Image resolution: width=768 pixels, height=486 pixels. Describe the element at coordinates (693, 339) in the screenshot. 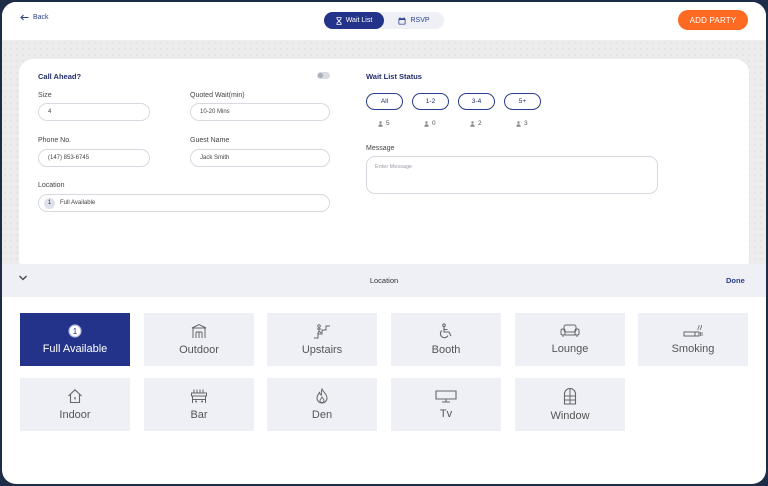

I see `location-option-smoking: Smoking` at that location.